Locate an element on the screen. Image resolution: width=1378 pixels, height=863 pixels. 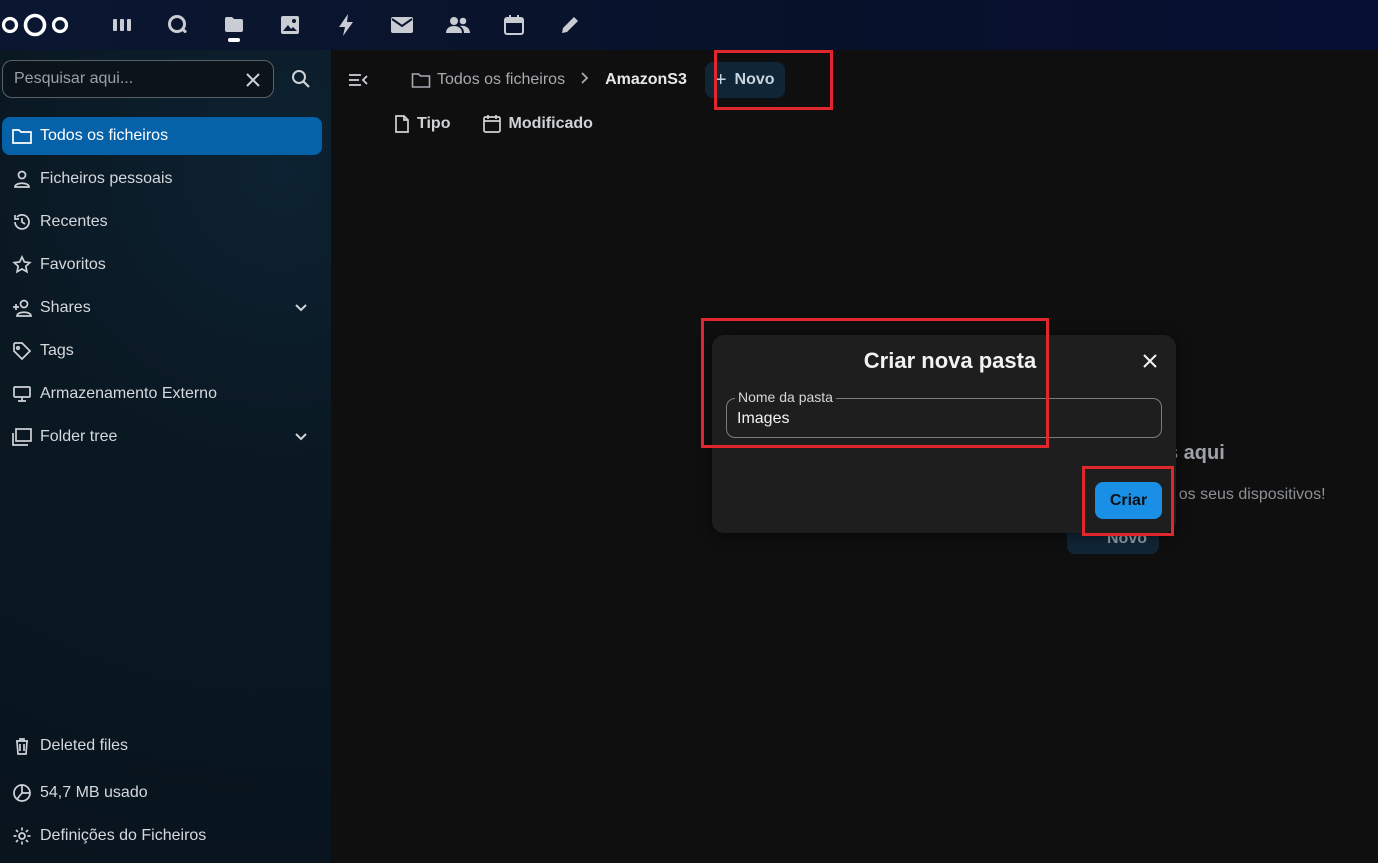
sidebar-item-label: Armazenamento Externo is located at coordinates (128, 393).